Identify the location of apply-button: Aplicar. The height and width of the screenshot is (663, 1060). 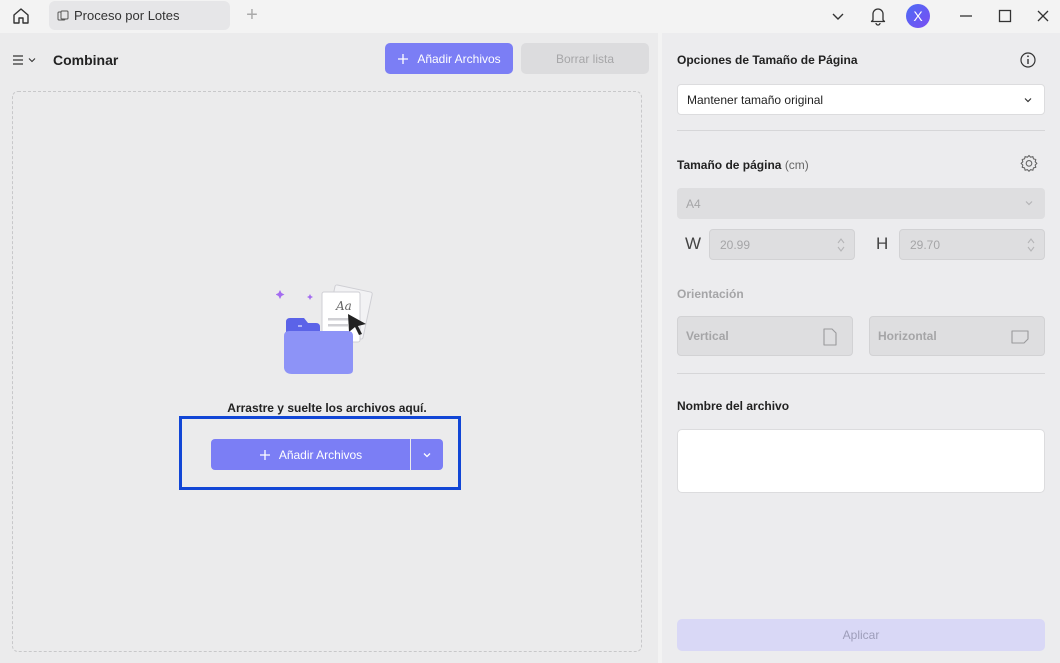
(861, 635).